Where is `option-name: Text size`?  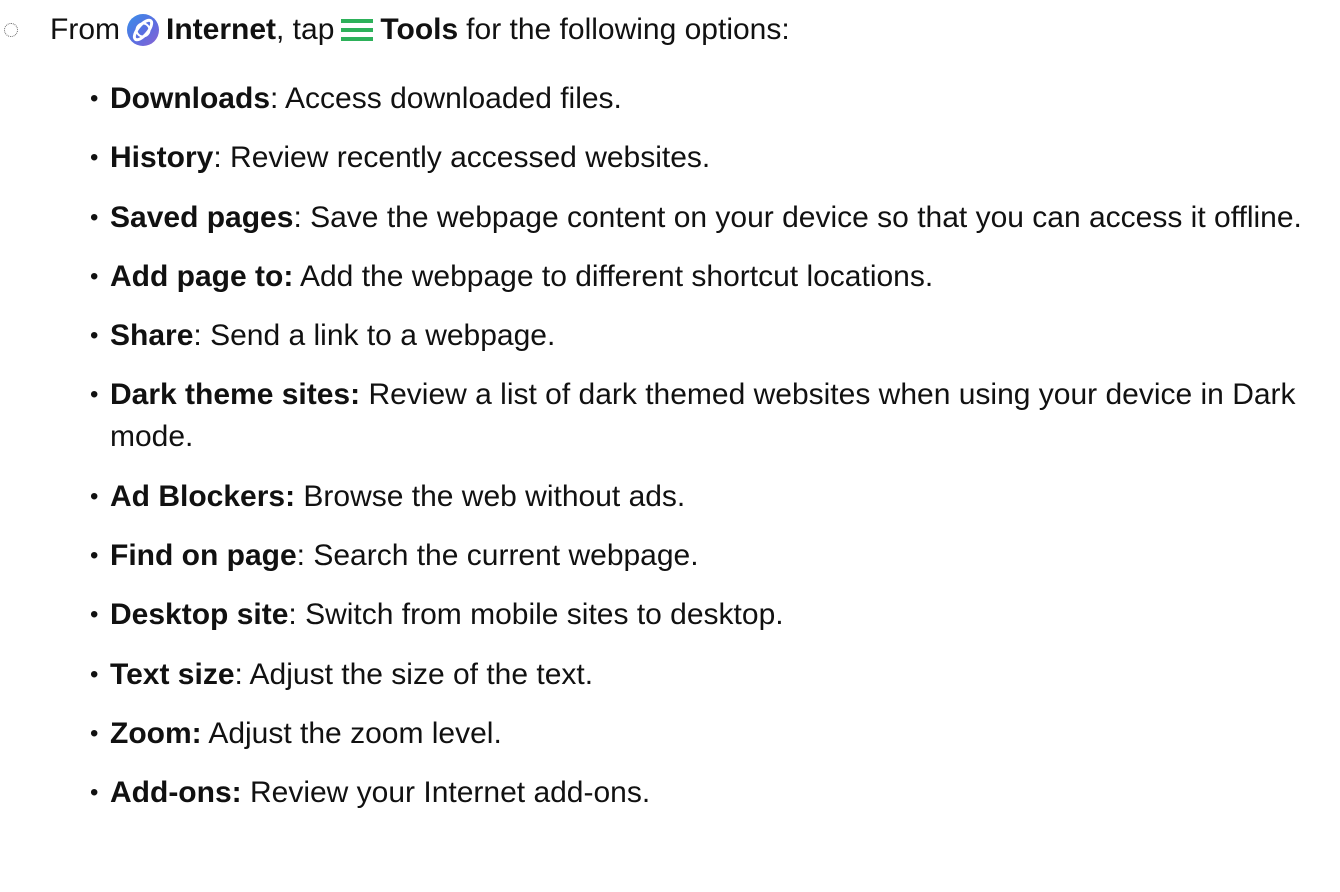 option-name: Text size is located at coordinates (172, 674).